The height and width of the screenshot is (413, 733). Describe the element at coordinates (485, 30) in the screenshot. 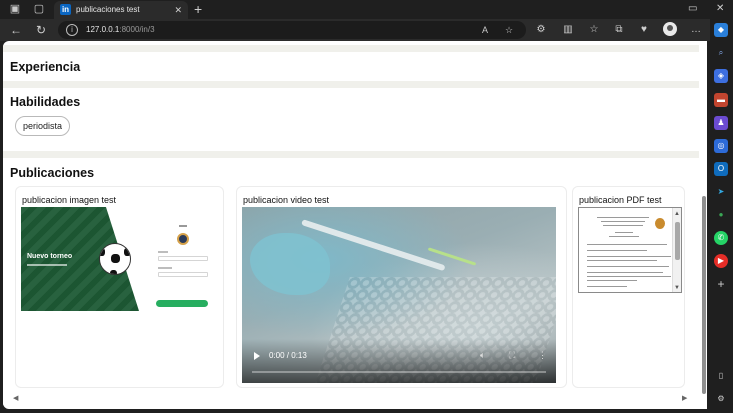

I see `read-aloud-icon: A` at that location.